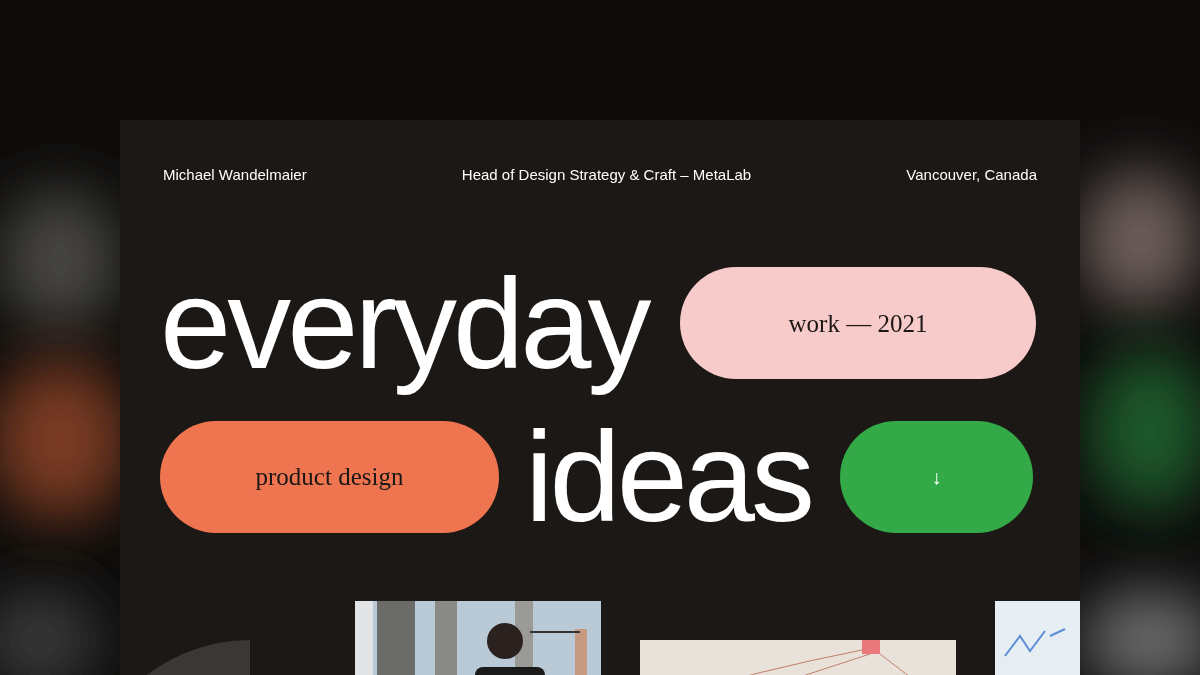  I want to click on job-title: Head of Design Strategy & Craft – MetaLab, so click(606, 175).